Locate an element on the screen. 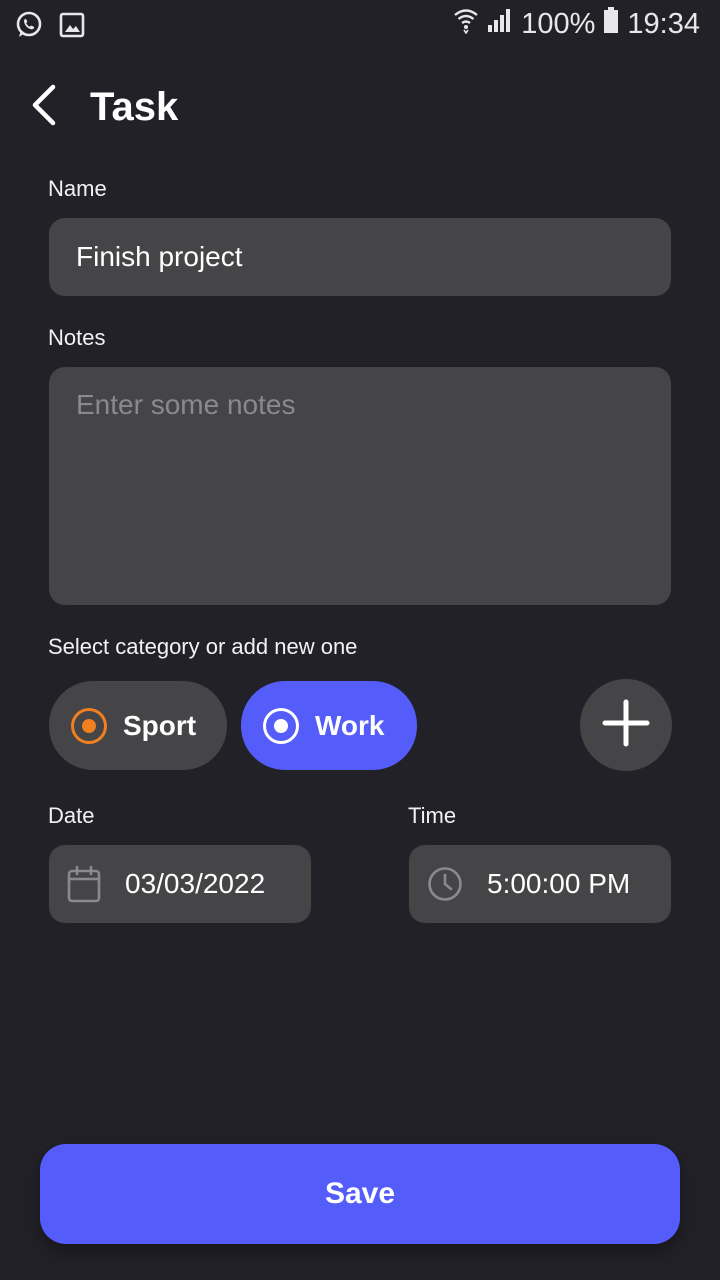 This screenshot has width=720, height=1280. gallery-icon is located at coordinates (72, 27).